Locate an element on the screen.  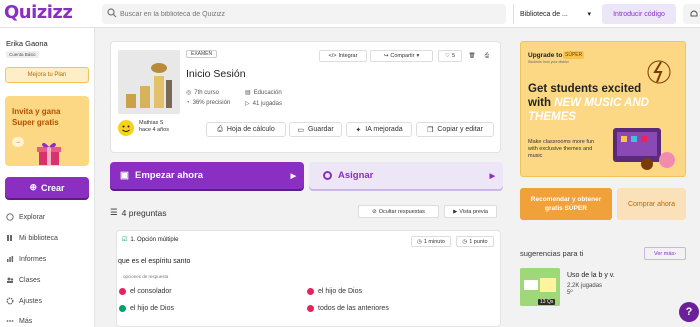
author-info: Mathias Shace 4 años is located at coordinates (154, 127).